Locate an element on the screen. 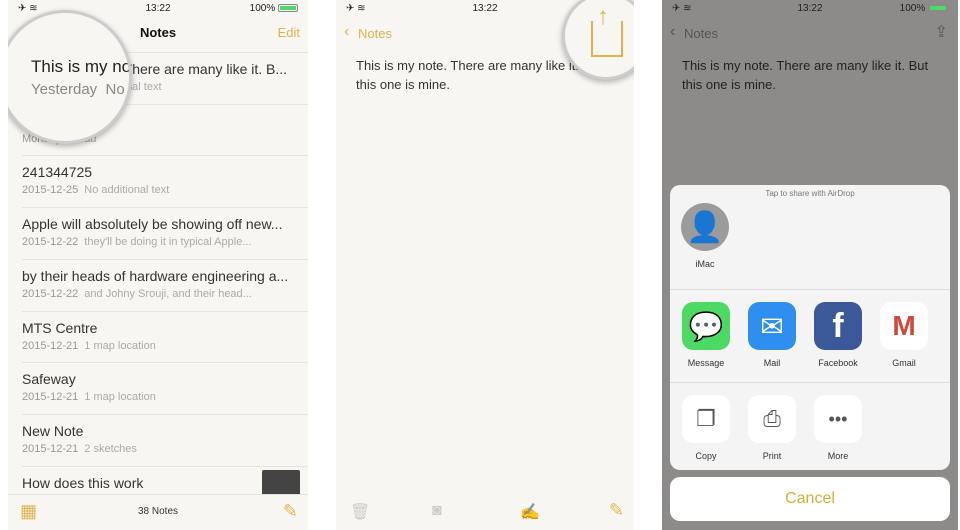 The width and height of the screenshot is (960, 530). avatar: 👤 is located at coordinates (705, 227).